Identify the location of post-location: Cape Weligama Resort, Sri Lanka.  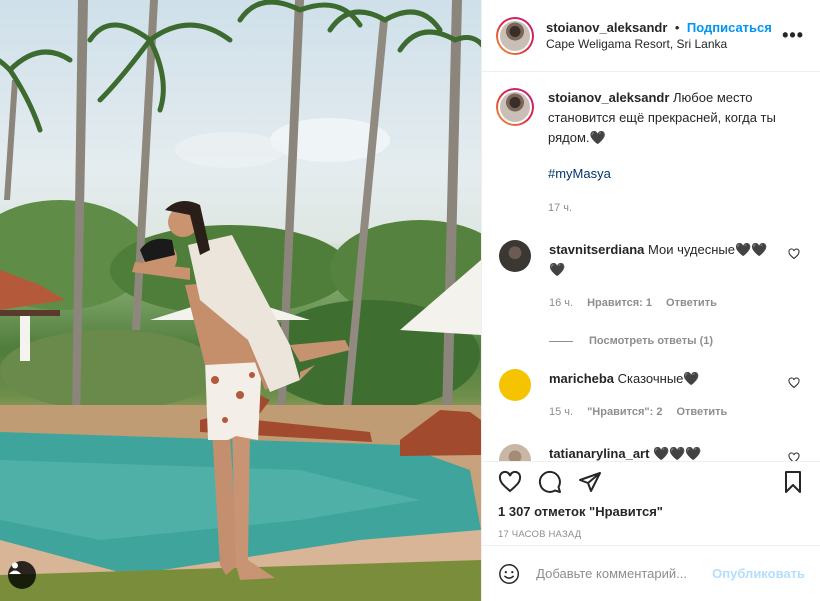
(664, 44).